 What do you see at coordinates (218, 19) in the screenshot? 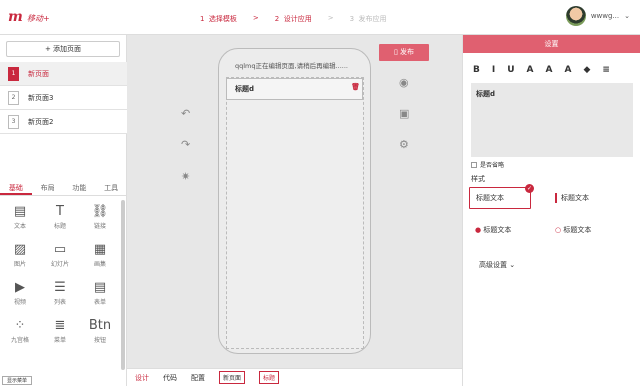
I see `step-1: 1 选择模板` at bounding box center [218, 19].